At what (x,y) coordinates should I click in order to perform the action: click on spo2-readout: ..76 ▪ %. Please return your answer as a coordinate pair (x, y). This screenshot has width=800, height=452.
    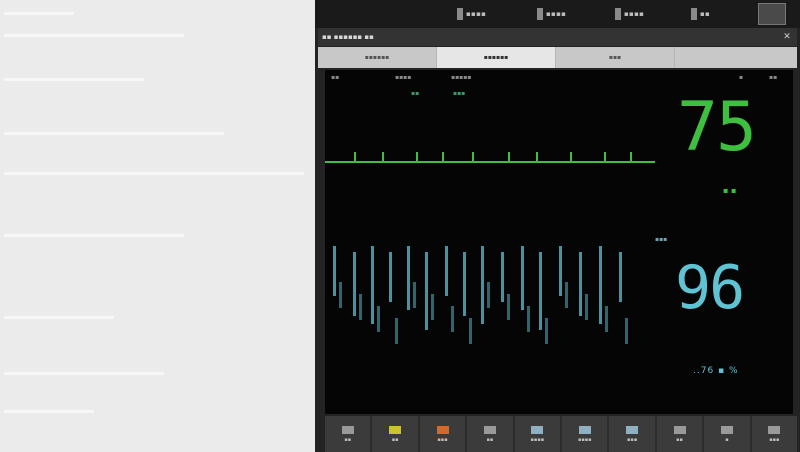
    Looking at the image, I should click on (716, 371).